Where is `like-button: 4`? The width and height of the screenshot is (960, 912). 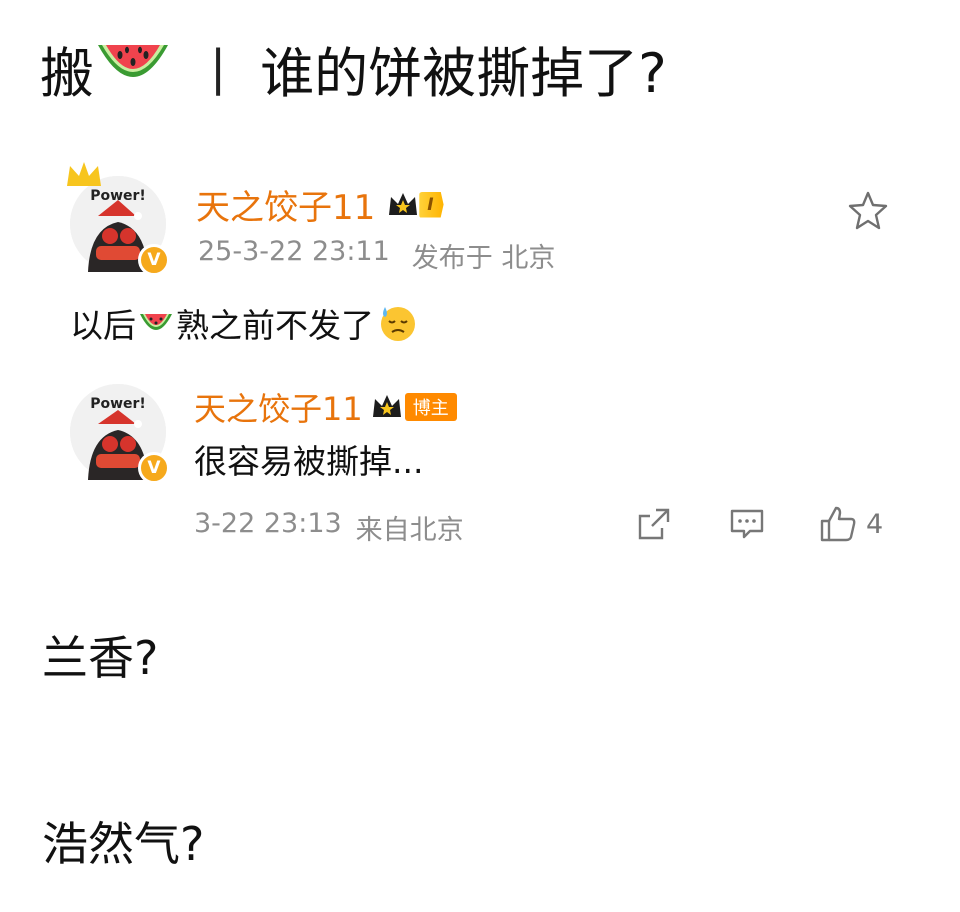 like-button: 4 is located at coordinates (850, 524).